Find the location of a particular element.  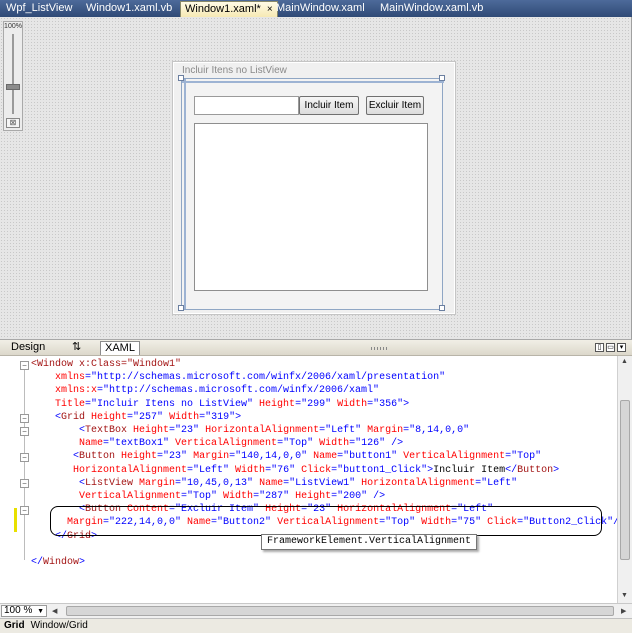

code-token: ="126" /> is located at coordinates (376, 444).